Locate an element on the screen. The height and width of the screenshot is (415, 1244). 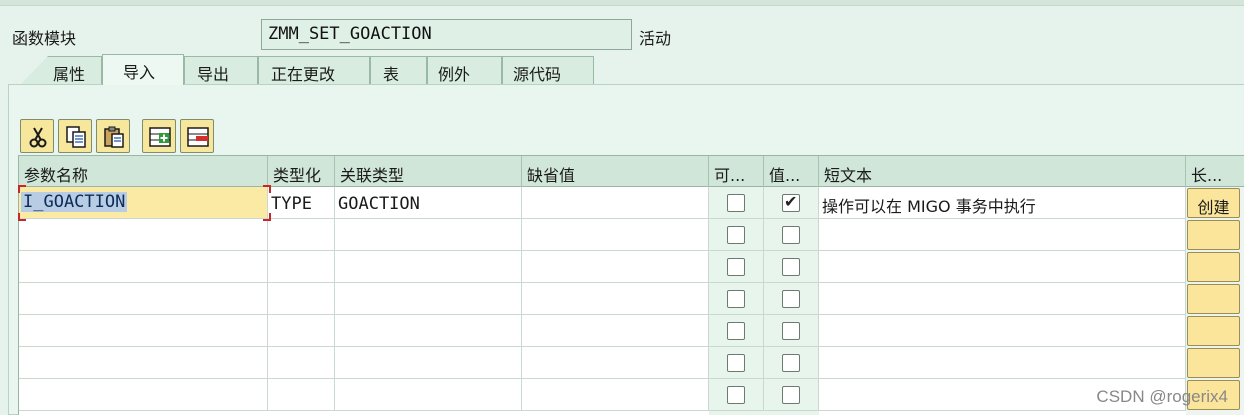
function-module-name-field: ZMM_SET_GOACTION is located at coordinates (446, 34).